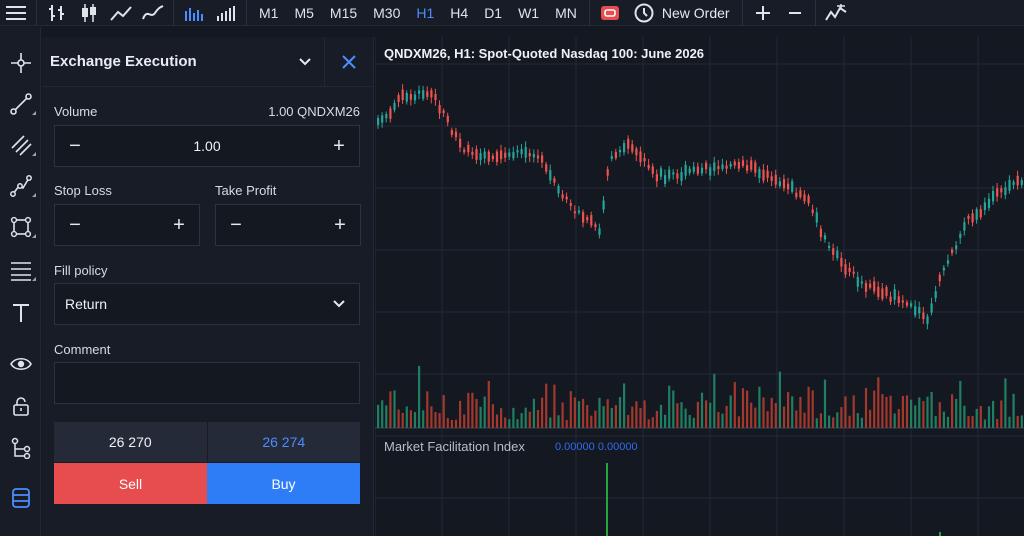 Image resolution: width=1024 pixels, height=536 pixels. I want to click on tree-icon, so click(20, 448).